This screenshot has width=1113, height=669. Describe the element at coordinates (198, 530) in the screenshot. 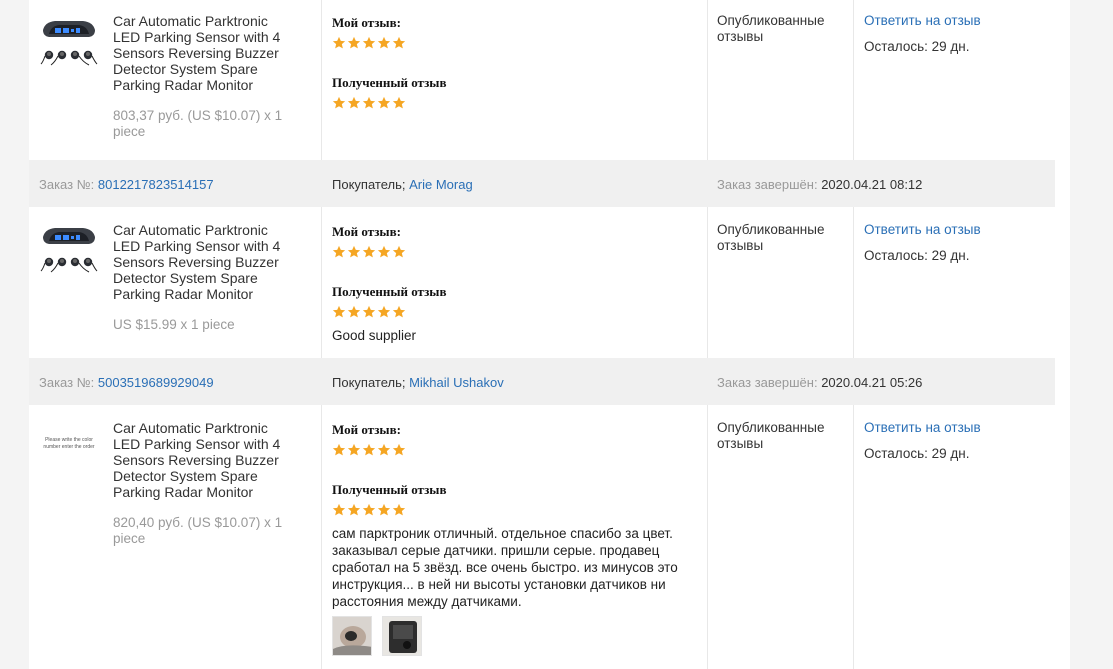

I see `product-price: 820,40 руб. (US $10.07) x 1 piece` at that location.